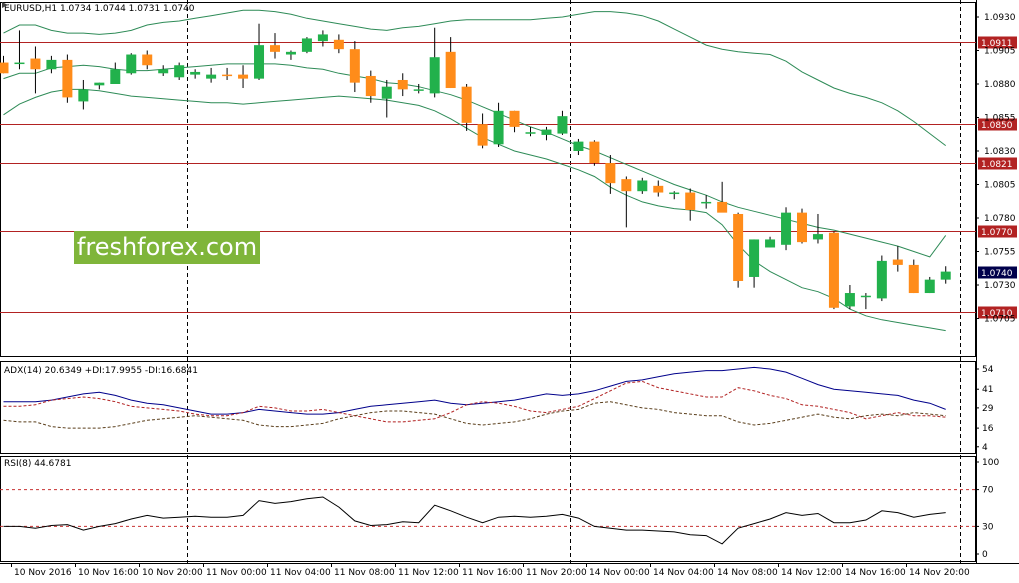 The width and height of the screenshot is (1019, 583). Describe the element at coordinates (1000, 253) in the screenshot. I see `price-tick-label: 1.0755` at that location.